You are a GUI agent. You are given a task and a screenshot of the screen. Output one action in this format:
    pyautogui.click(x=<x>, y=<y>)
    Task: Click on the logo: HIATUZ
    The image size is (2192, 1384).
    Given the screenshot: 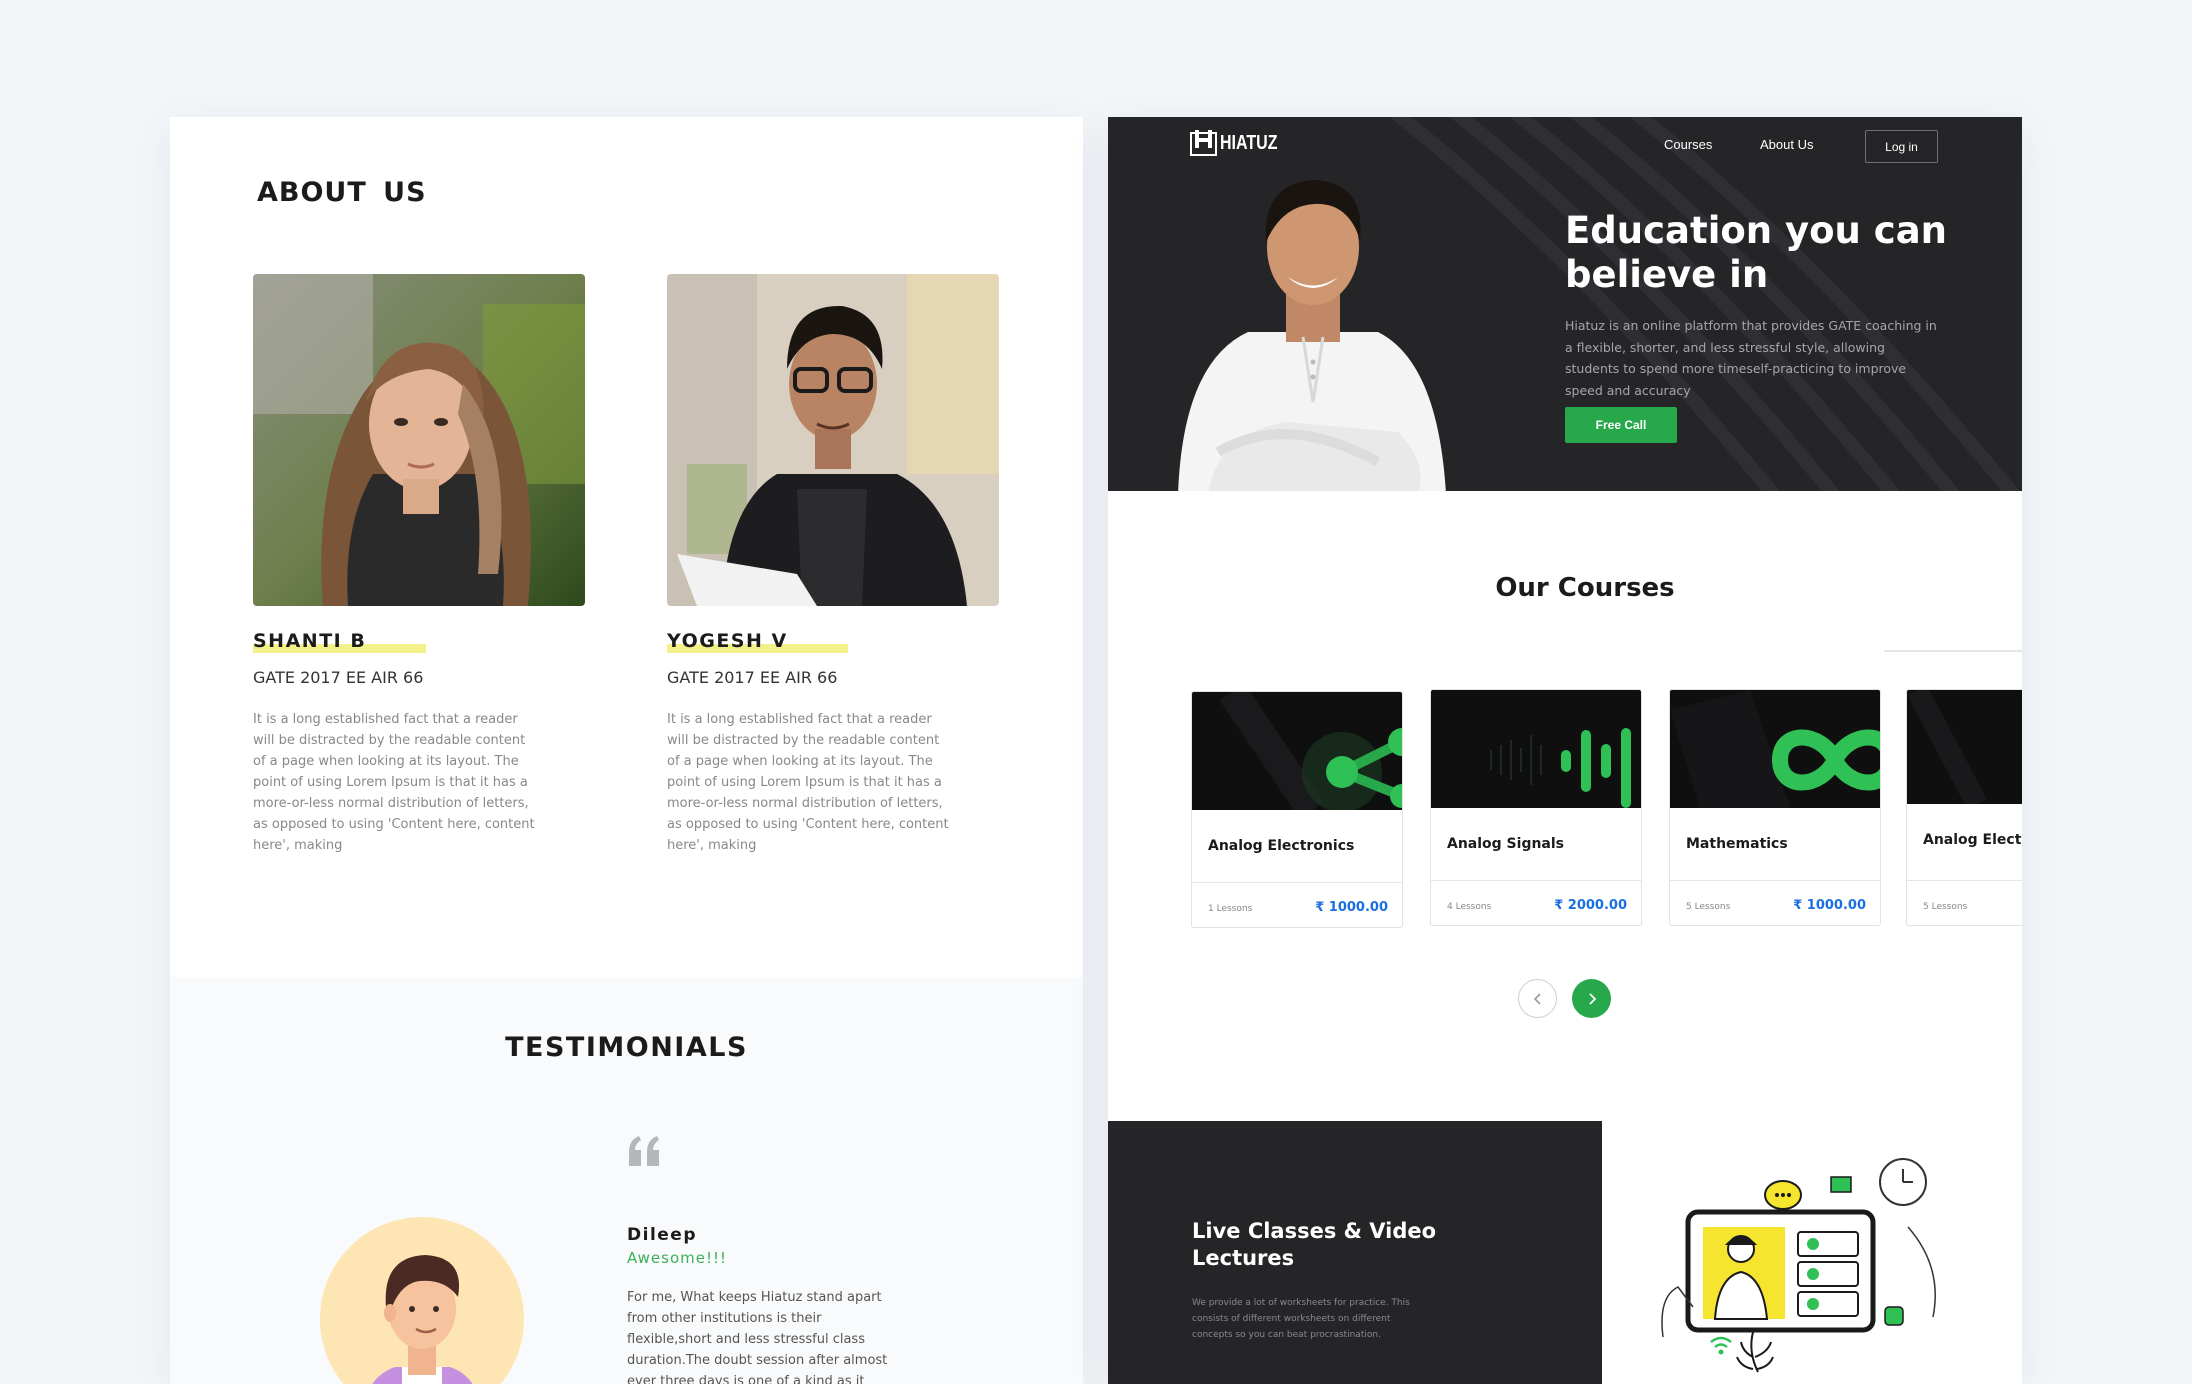 What is the action you would take?
    pyautogui.click(x=1241, y=143)
    